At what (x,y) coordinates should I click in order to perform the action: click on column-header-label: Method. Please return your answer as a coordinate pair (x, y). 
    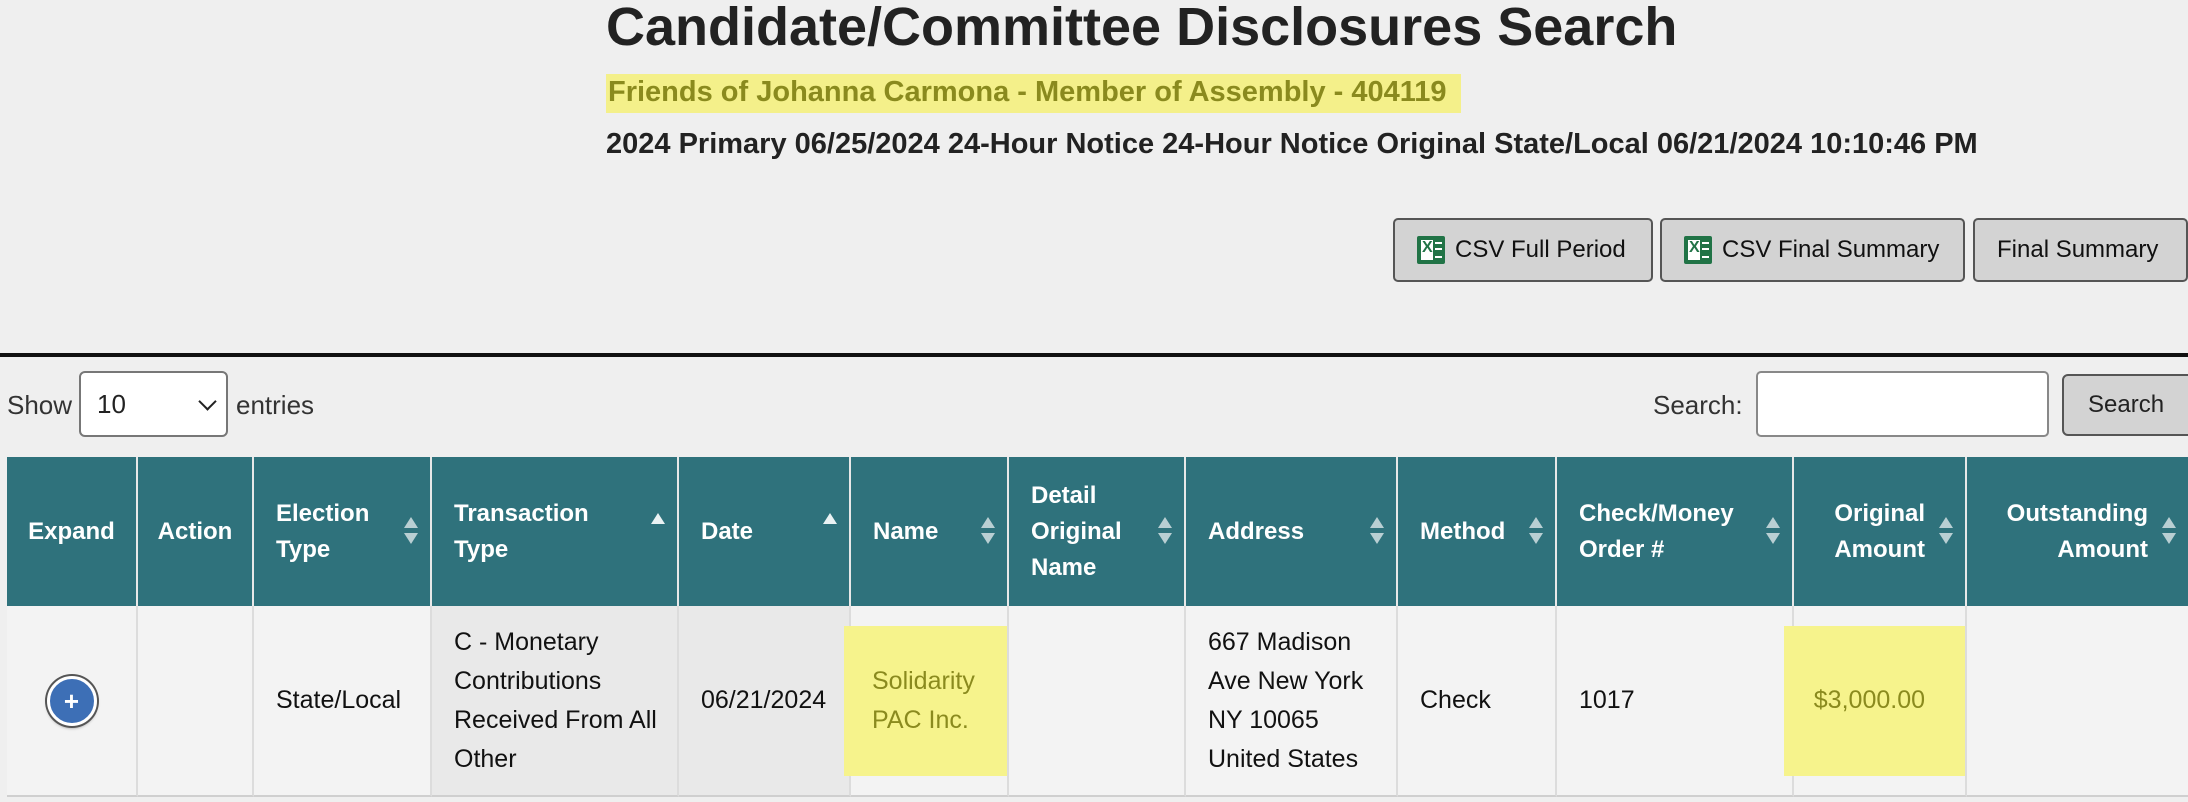
    Looking at the image, I should click on (1463, 531).